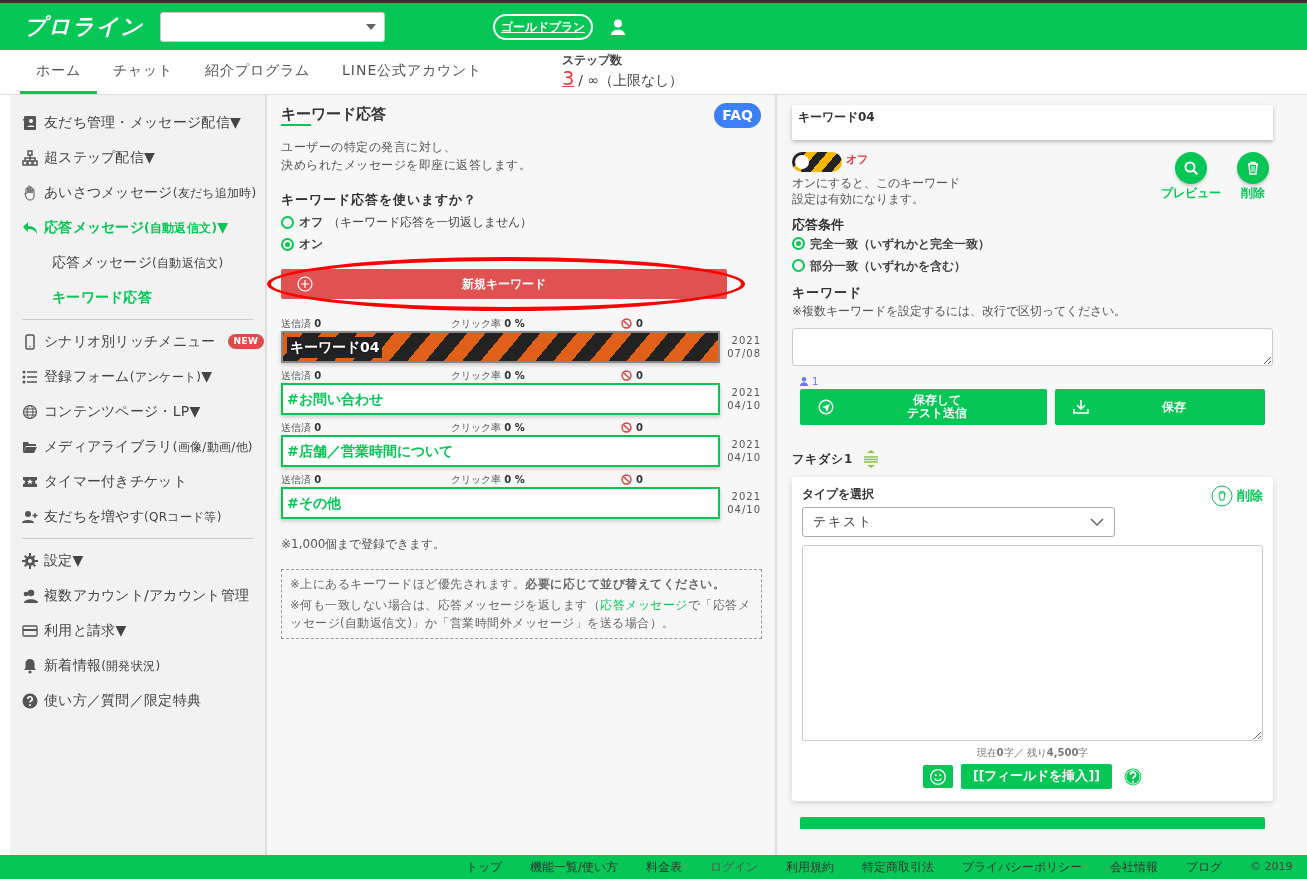  I want to click on keyword-title: キーワード, so click(827, 292).